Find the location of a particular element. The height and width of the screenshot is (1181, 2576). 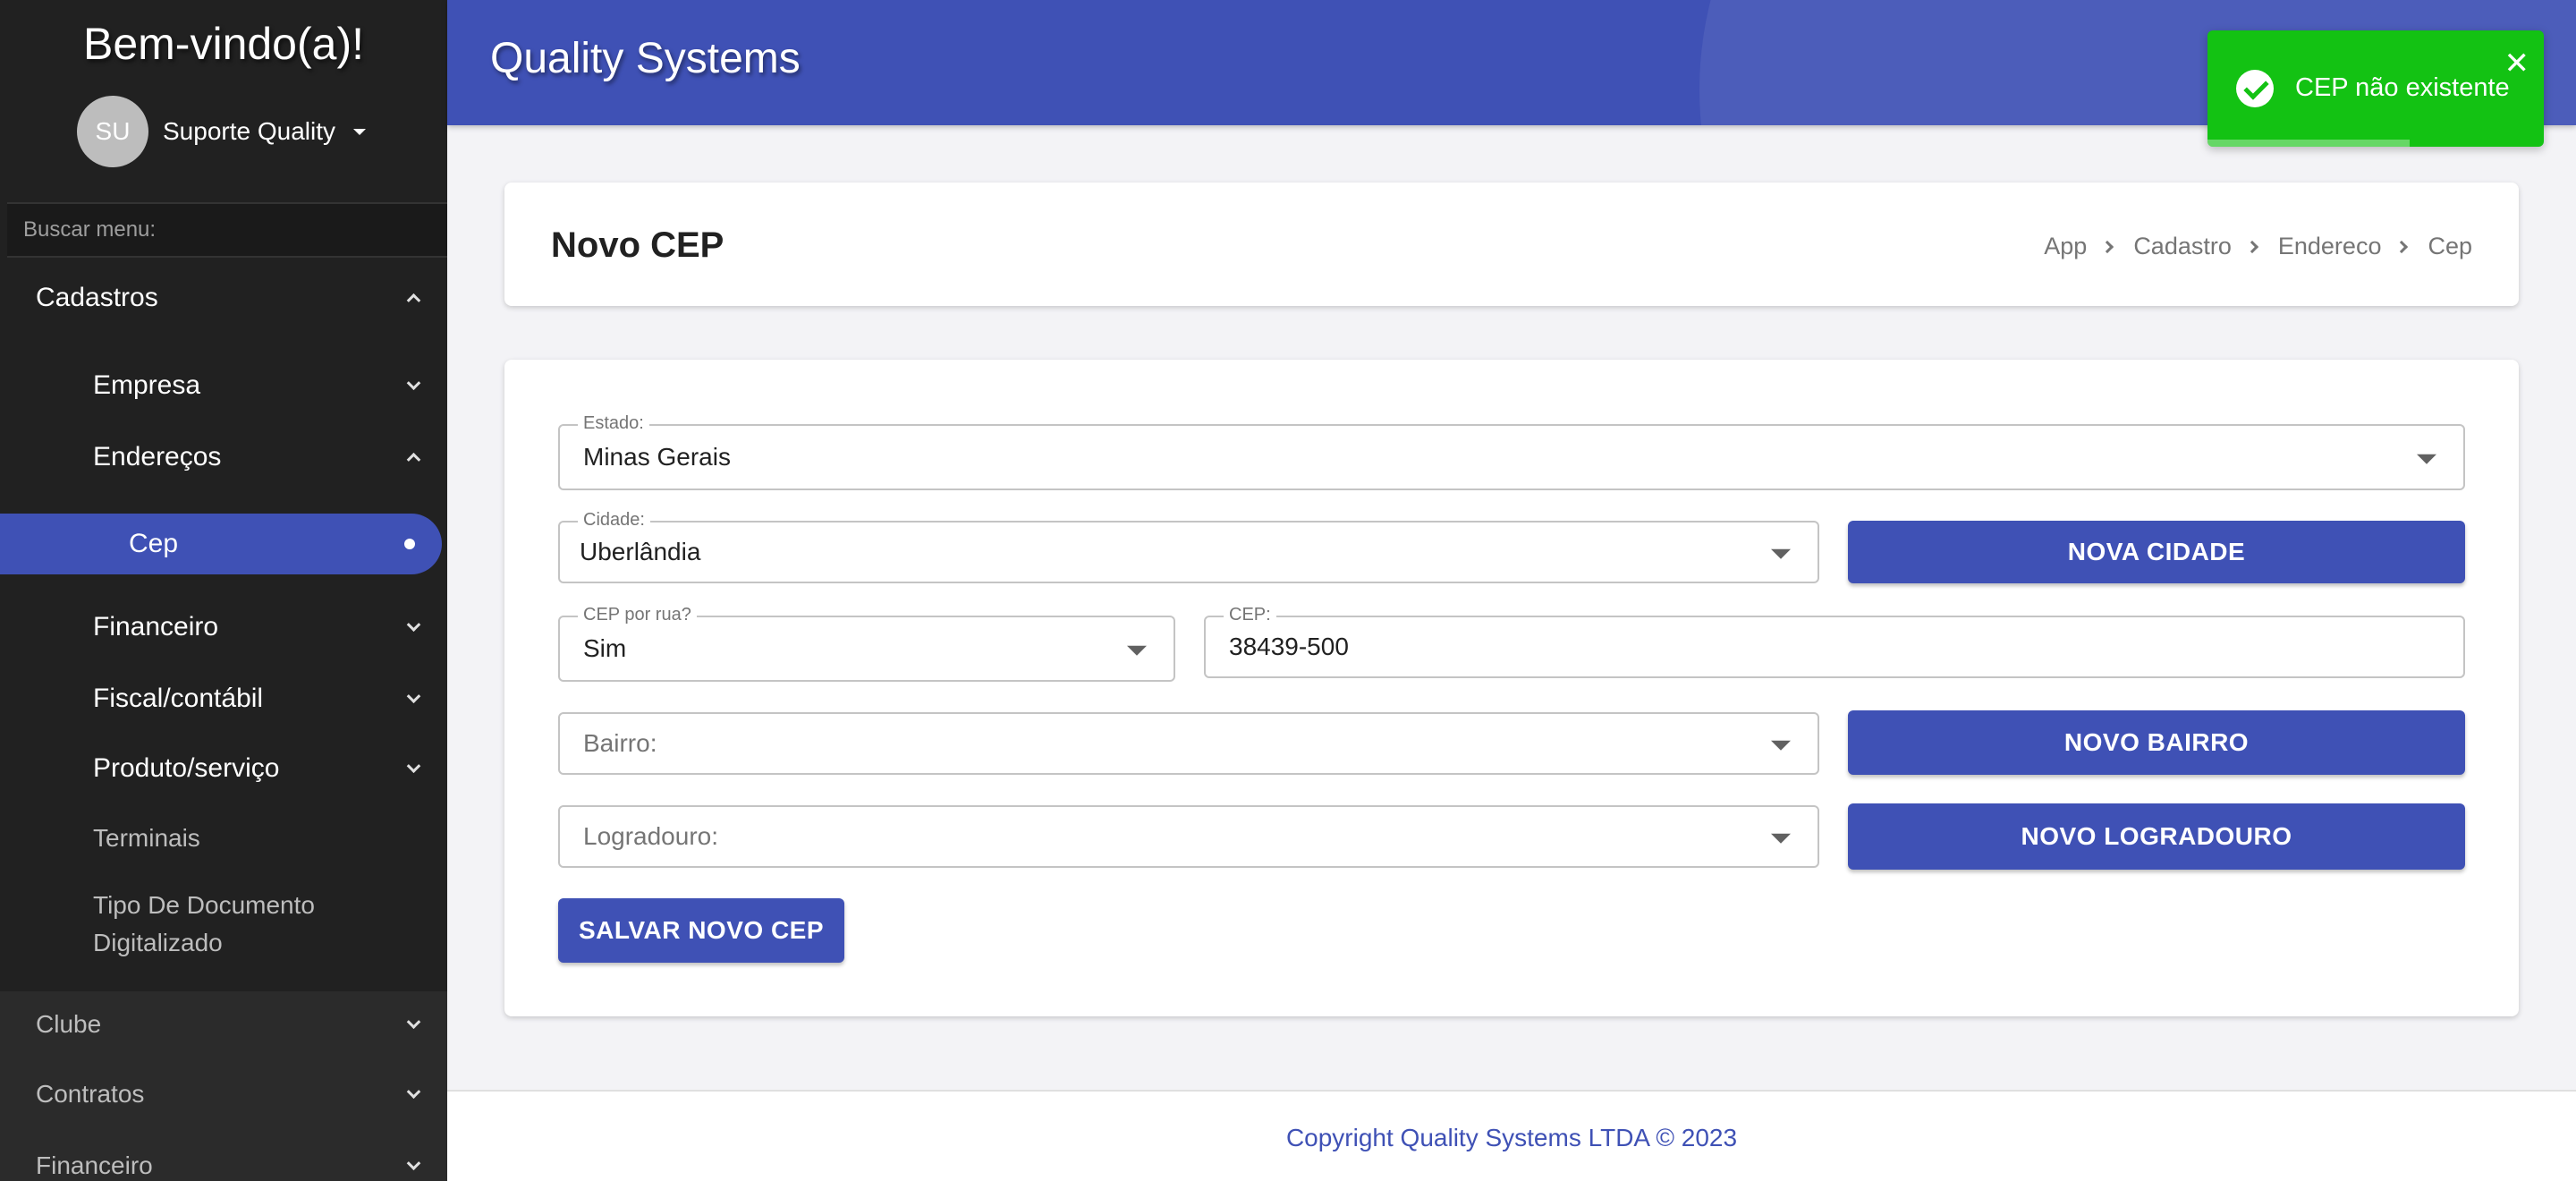

cep-por-rua-value: Sim is located at coordinates (605, 648).